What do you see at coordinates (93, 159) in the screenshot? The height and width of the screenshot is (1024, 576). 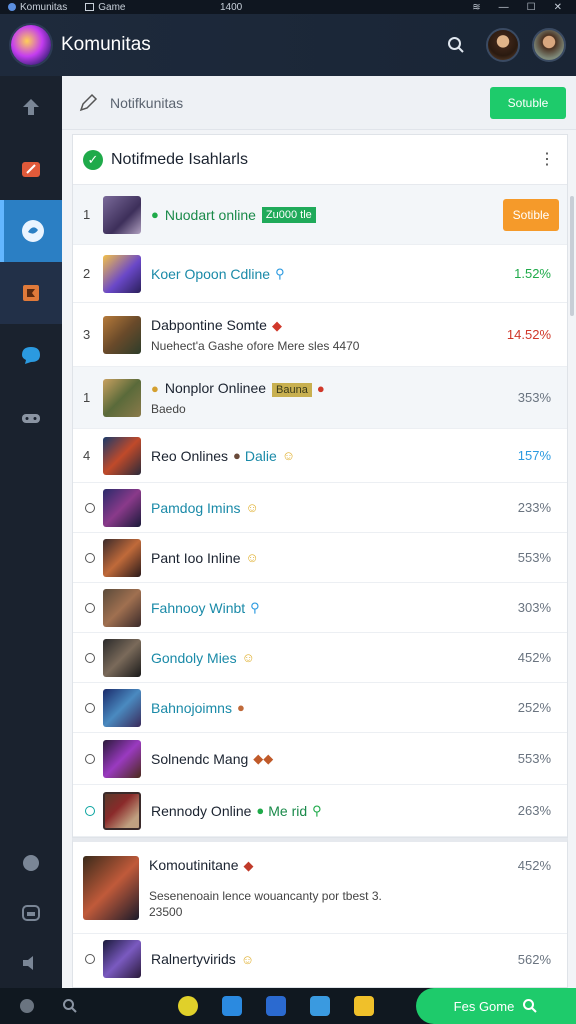 I see `check-icon: ✓` at bounding box center [93, 159].